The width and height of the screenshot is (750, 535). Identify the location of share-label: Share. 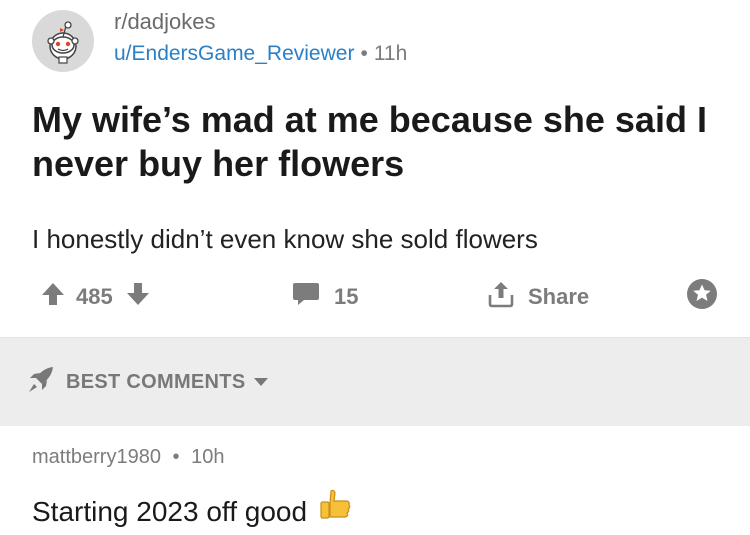
(559, 296).